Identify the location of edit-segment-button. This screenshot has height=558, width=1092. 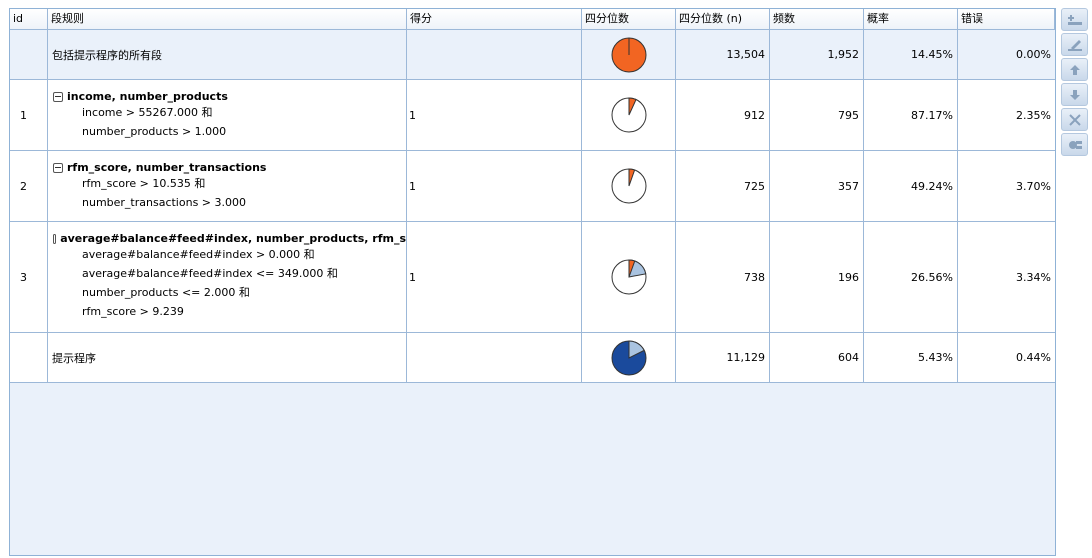
(1074, 44).